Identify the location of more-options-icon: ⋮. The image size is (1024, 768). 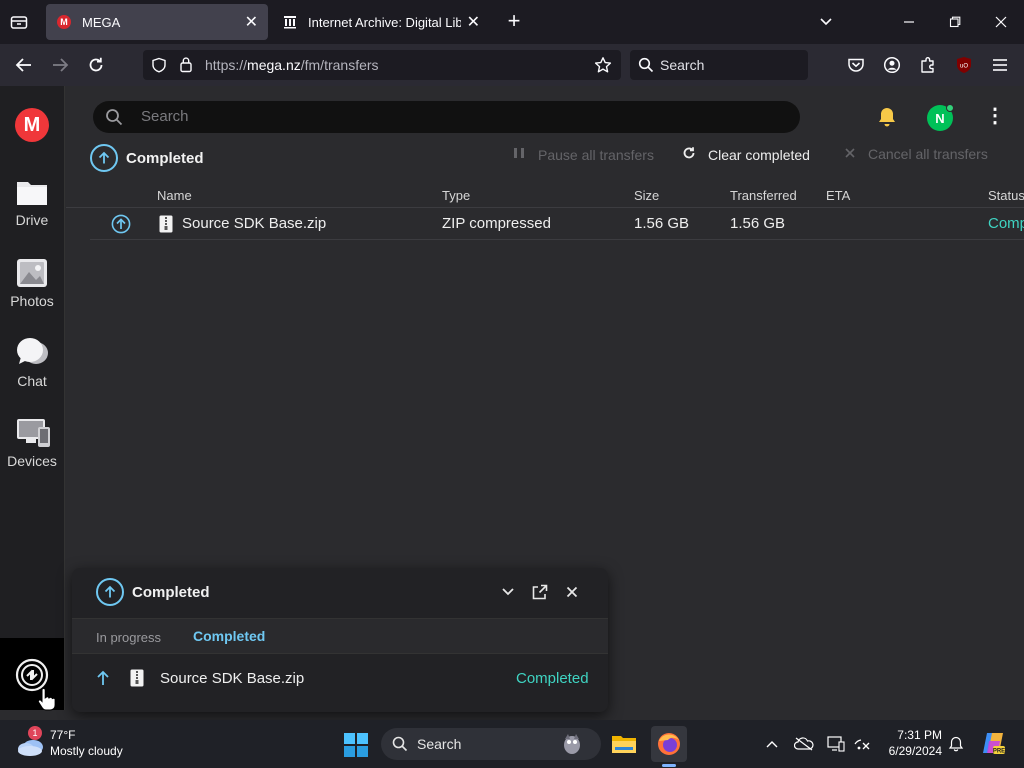
(995, 118).